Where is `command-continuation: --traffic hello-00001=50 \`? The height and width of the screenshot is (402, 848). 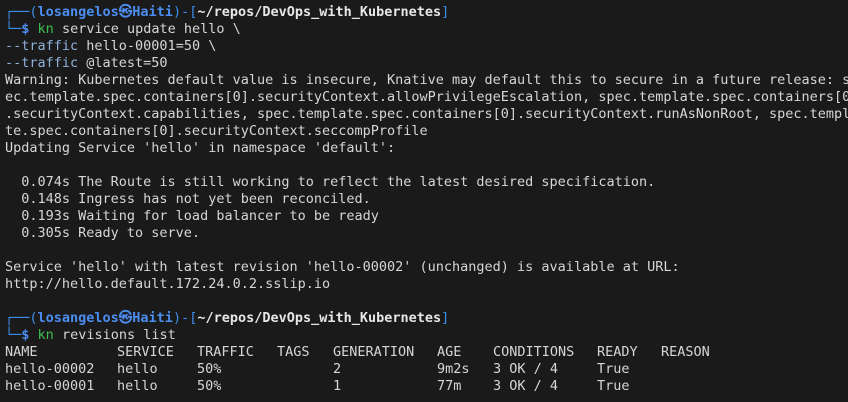
command-continuation: --traffic hello-00001=50 \ is located at coordinates (426, 46).